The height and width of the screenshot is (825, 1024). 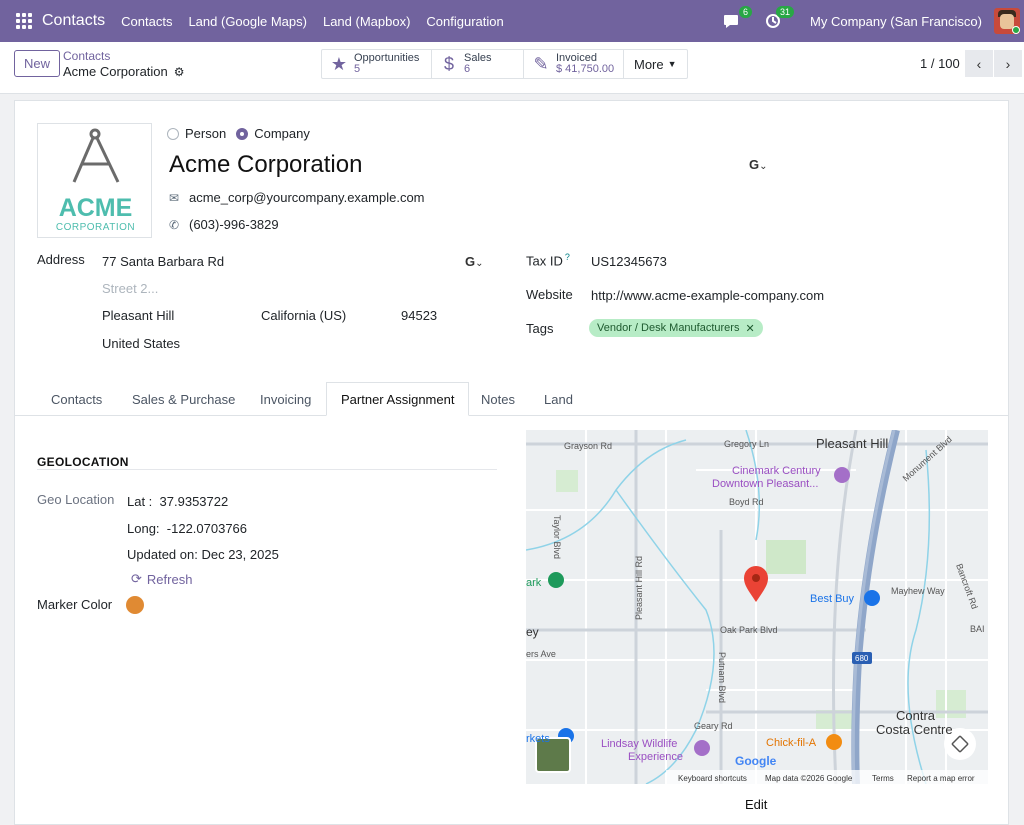 What do you see at coordinates (785, 12) in the screenshot?
I see `activities-badge: 31` at bounding box center [785, 12].